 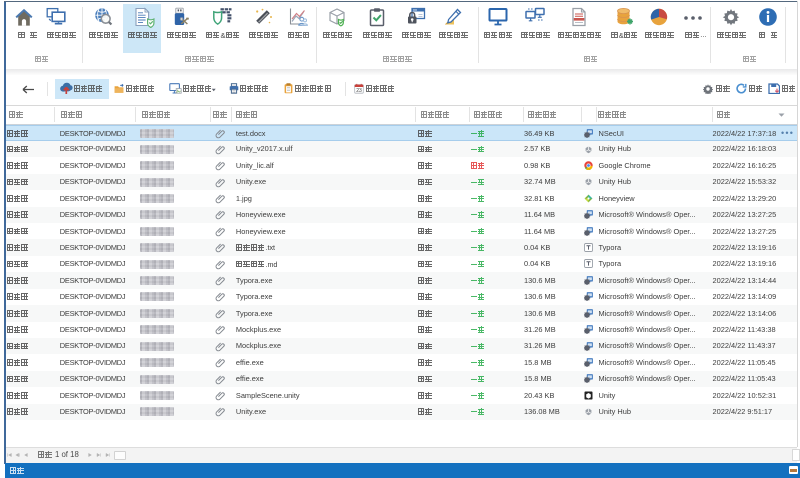 I want to click on svg-text: 23, so click(x=359, y=91).